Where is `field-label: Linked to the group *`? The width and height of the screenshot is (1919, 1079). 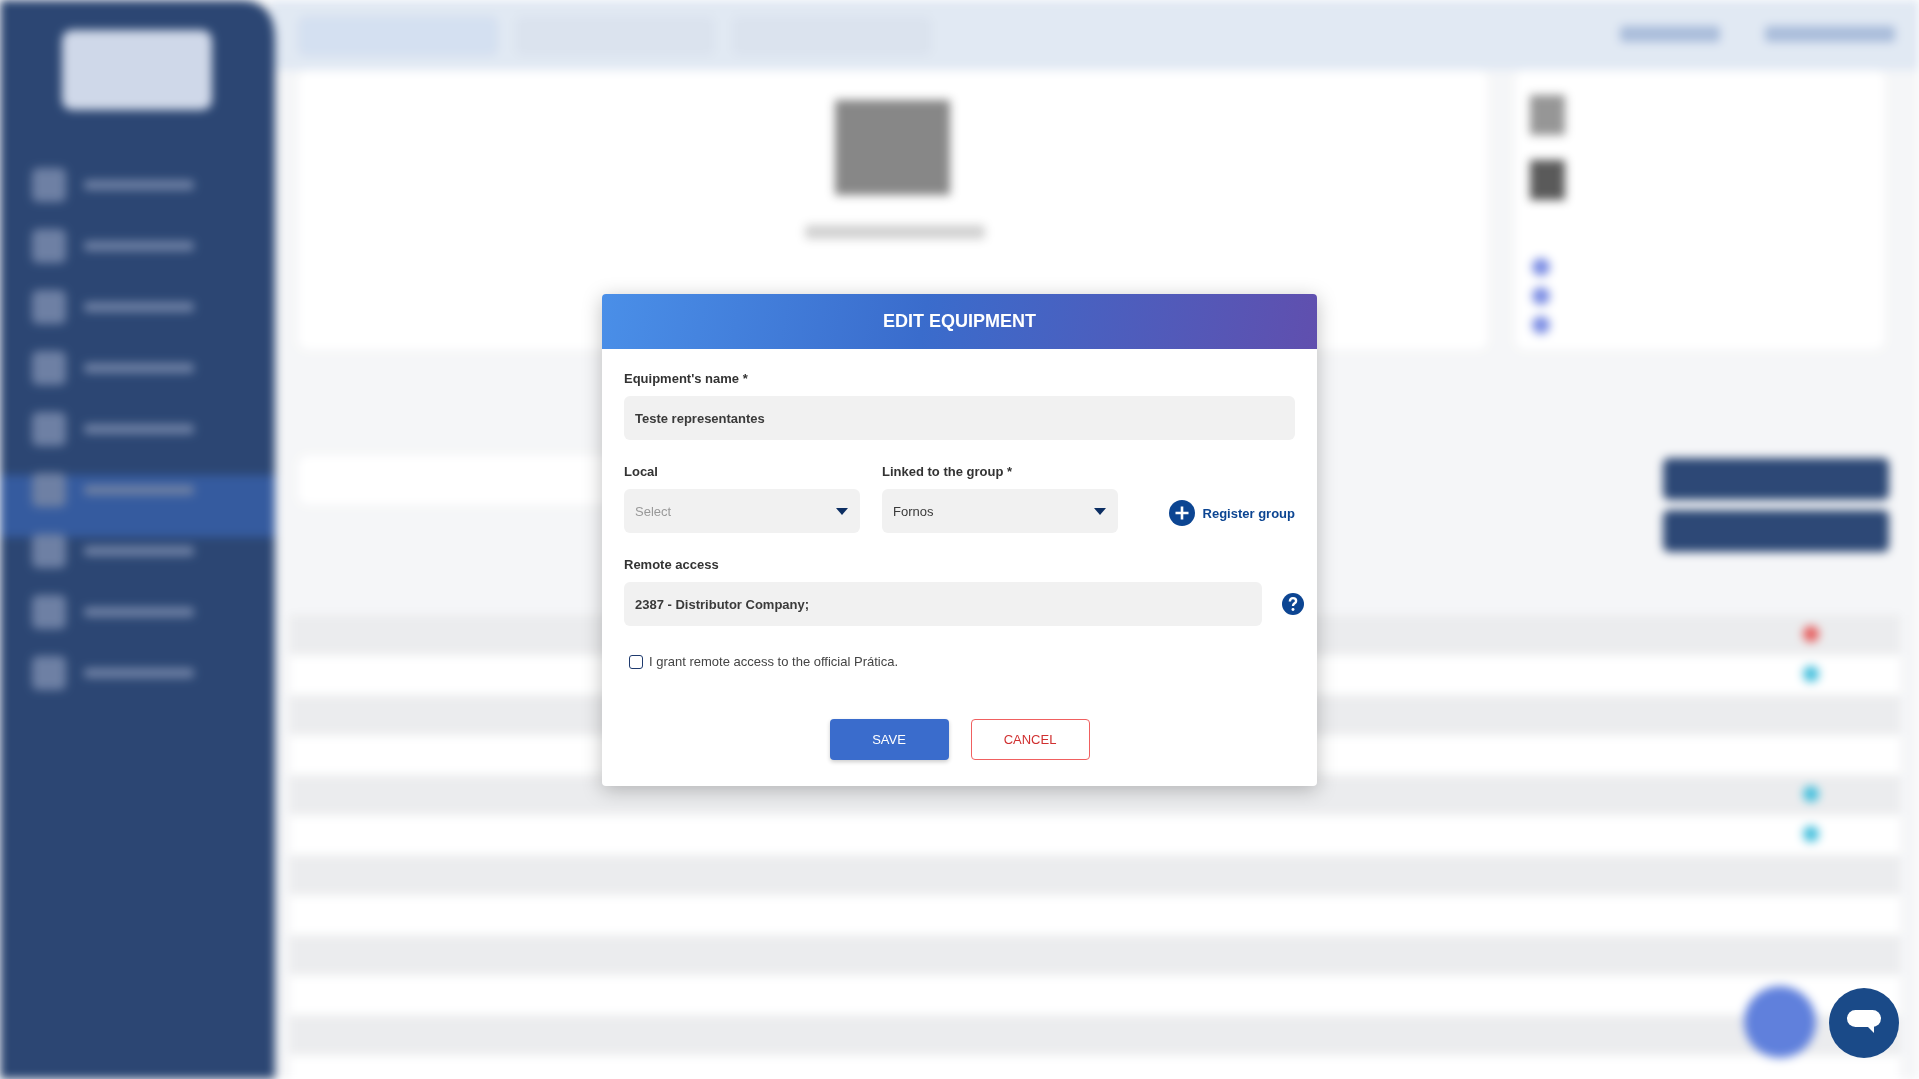
field-label: Linked to the group * is located at coordinates (947, 471).